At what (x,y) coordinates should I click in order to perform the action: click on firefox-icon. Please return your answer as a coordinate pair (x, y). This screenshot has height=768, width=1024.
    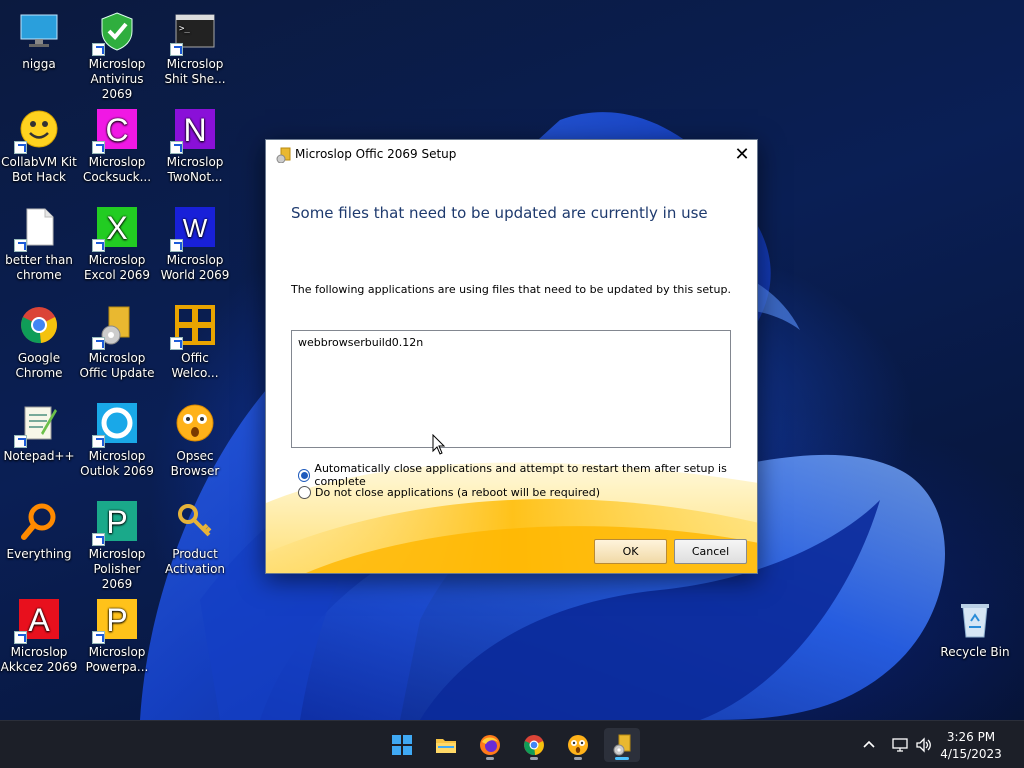
    Looking at the image, I should click on (490, 745).